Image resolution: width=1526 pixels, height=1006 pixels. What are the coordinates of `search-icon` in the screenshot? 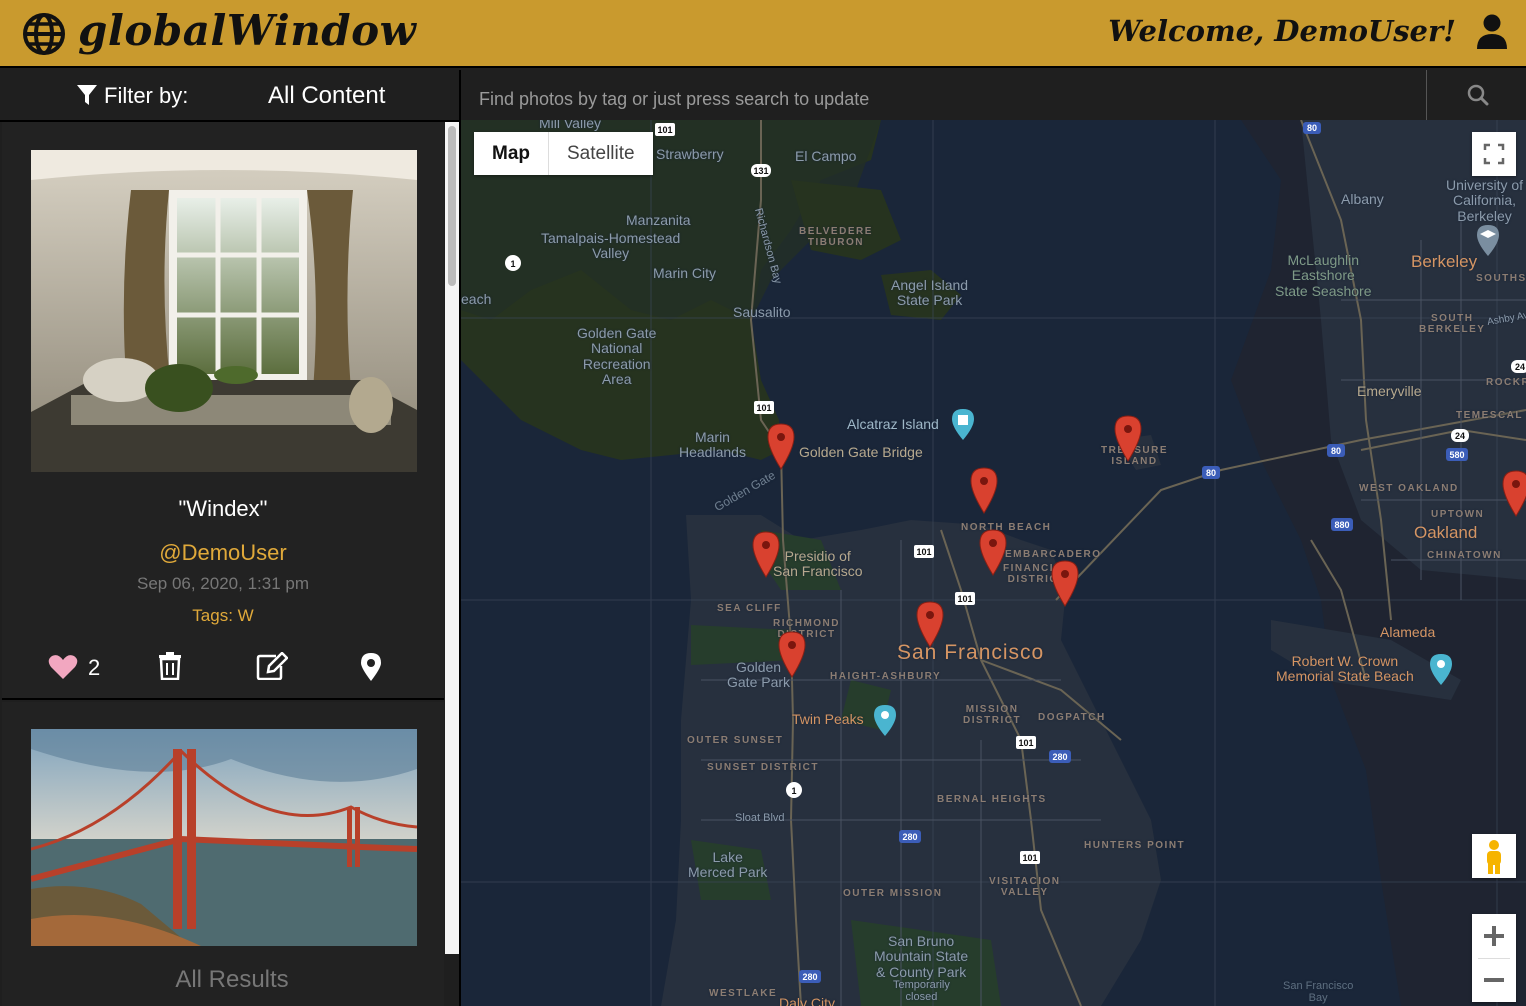 It's located at (1478, 95).